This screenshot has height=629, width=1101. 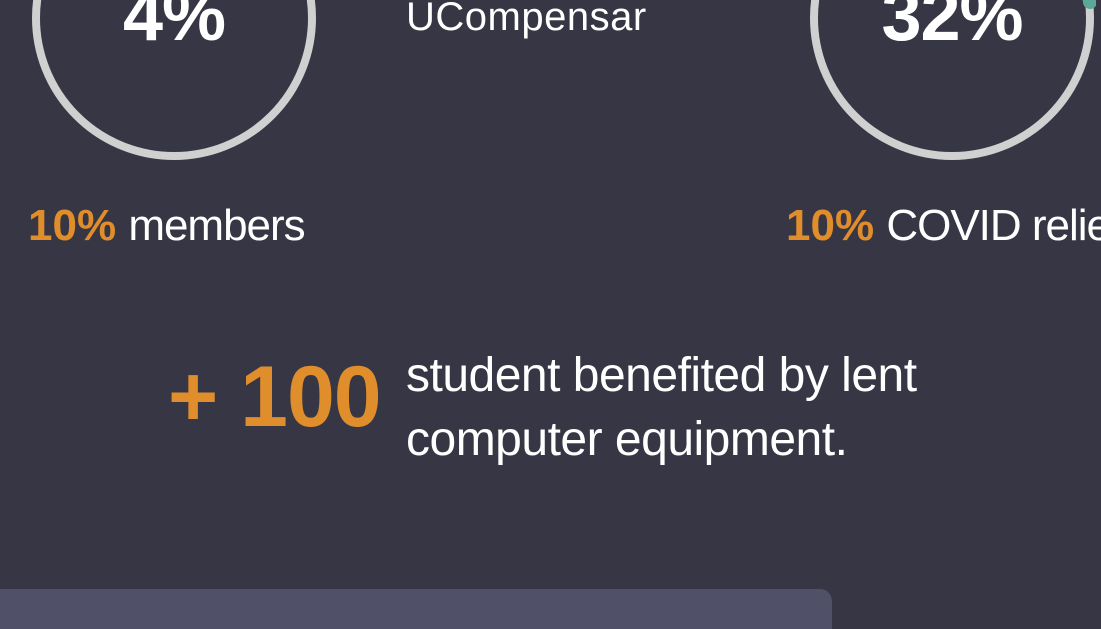 I want to click on stat-text-right: COVID relie, so click(x=993, y=225).